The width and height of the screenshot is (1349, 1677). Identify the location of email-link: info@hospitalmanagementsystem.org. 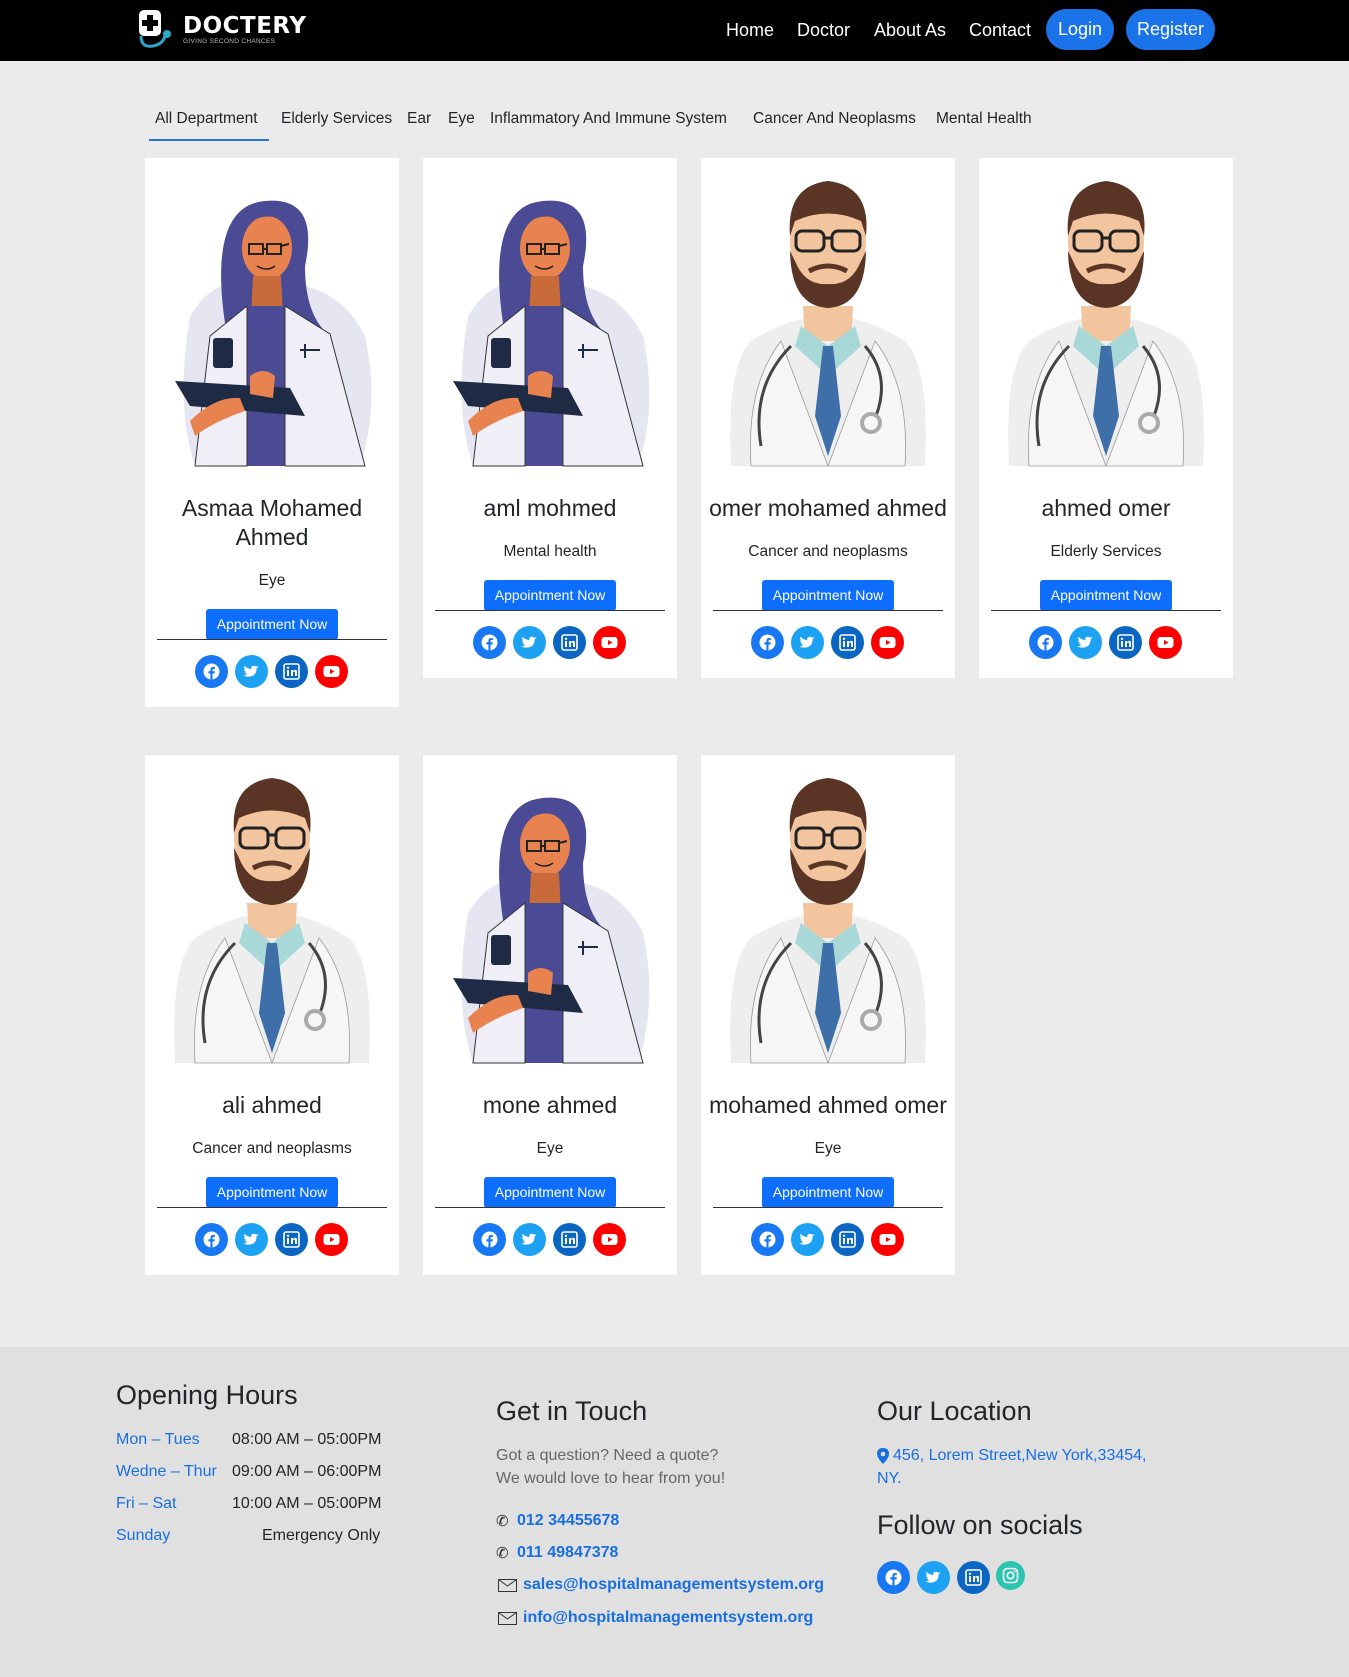
(668, 1618).